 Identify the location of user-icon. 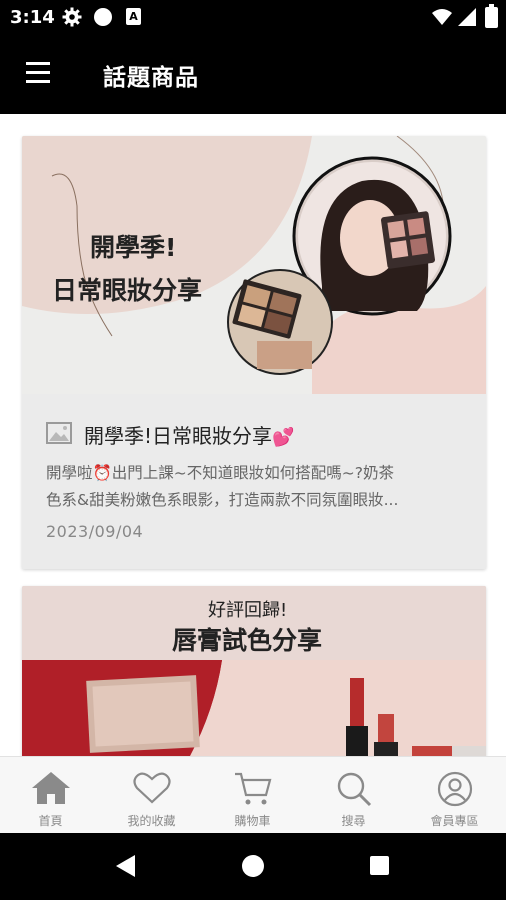
(455, 791).